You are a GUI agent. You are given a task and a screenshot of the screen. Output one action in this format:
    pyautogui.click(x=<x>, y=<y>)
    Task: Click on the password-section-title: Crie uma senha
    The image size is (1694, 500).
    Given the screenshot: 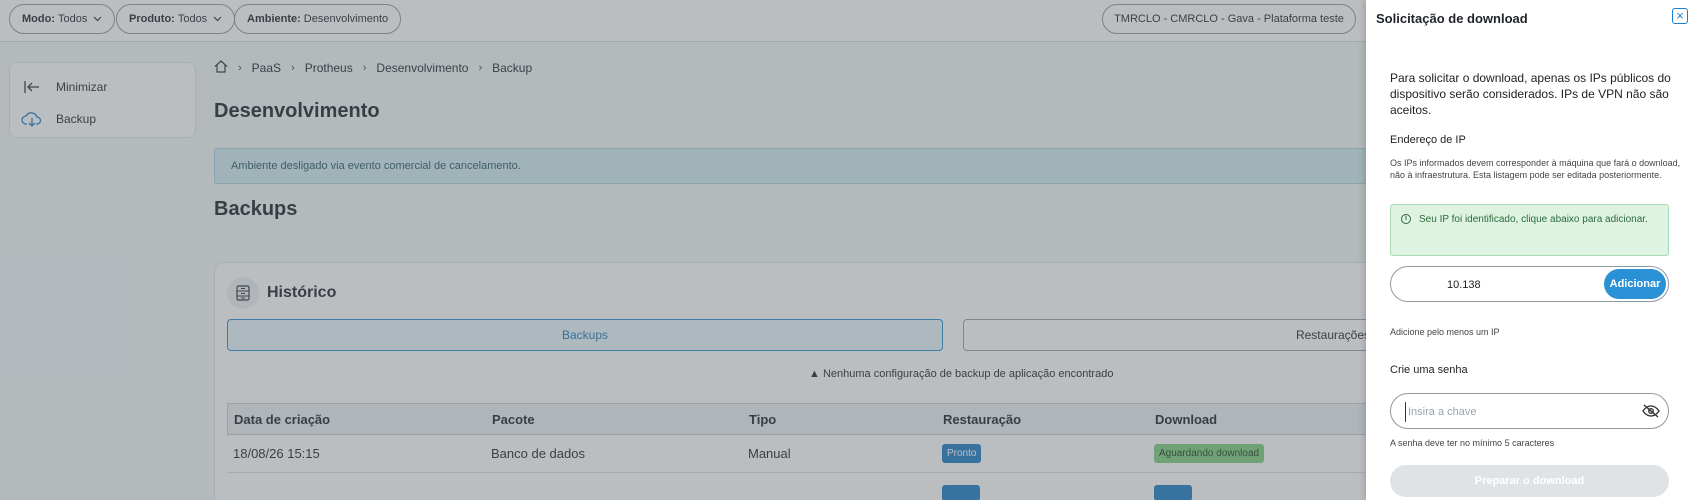 What is the action you would take?
    pyautogui.click(x=1429, y=370)
    